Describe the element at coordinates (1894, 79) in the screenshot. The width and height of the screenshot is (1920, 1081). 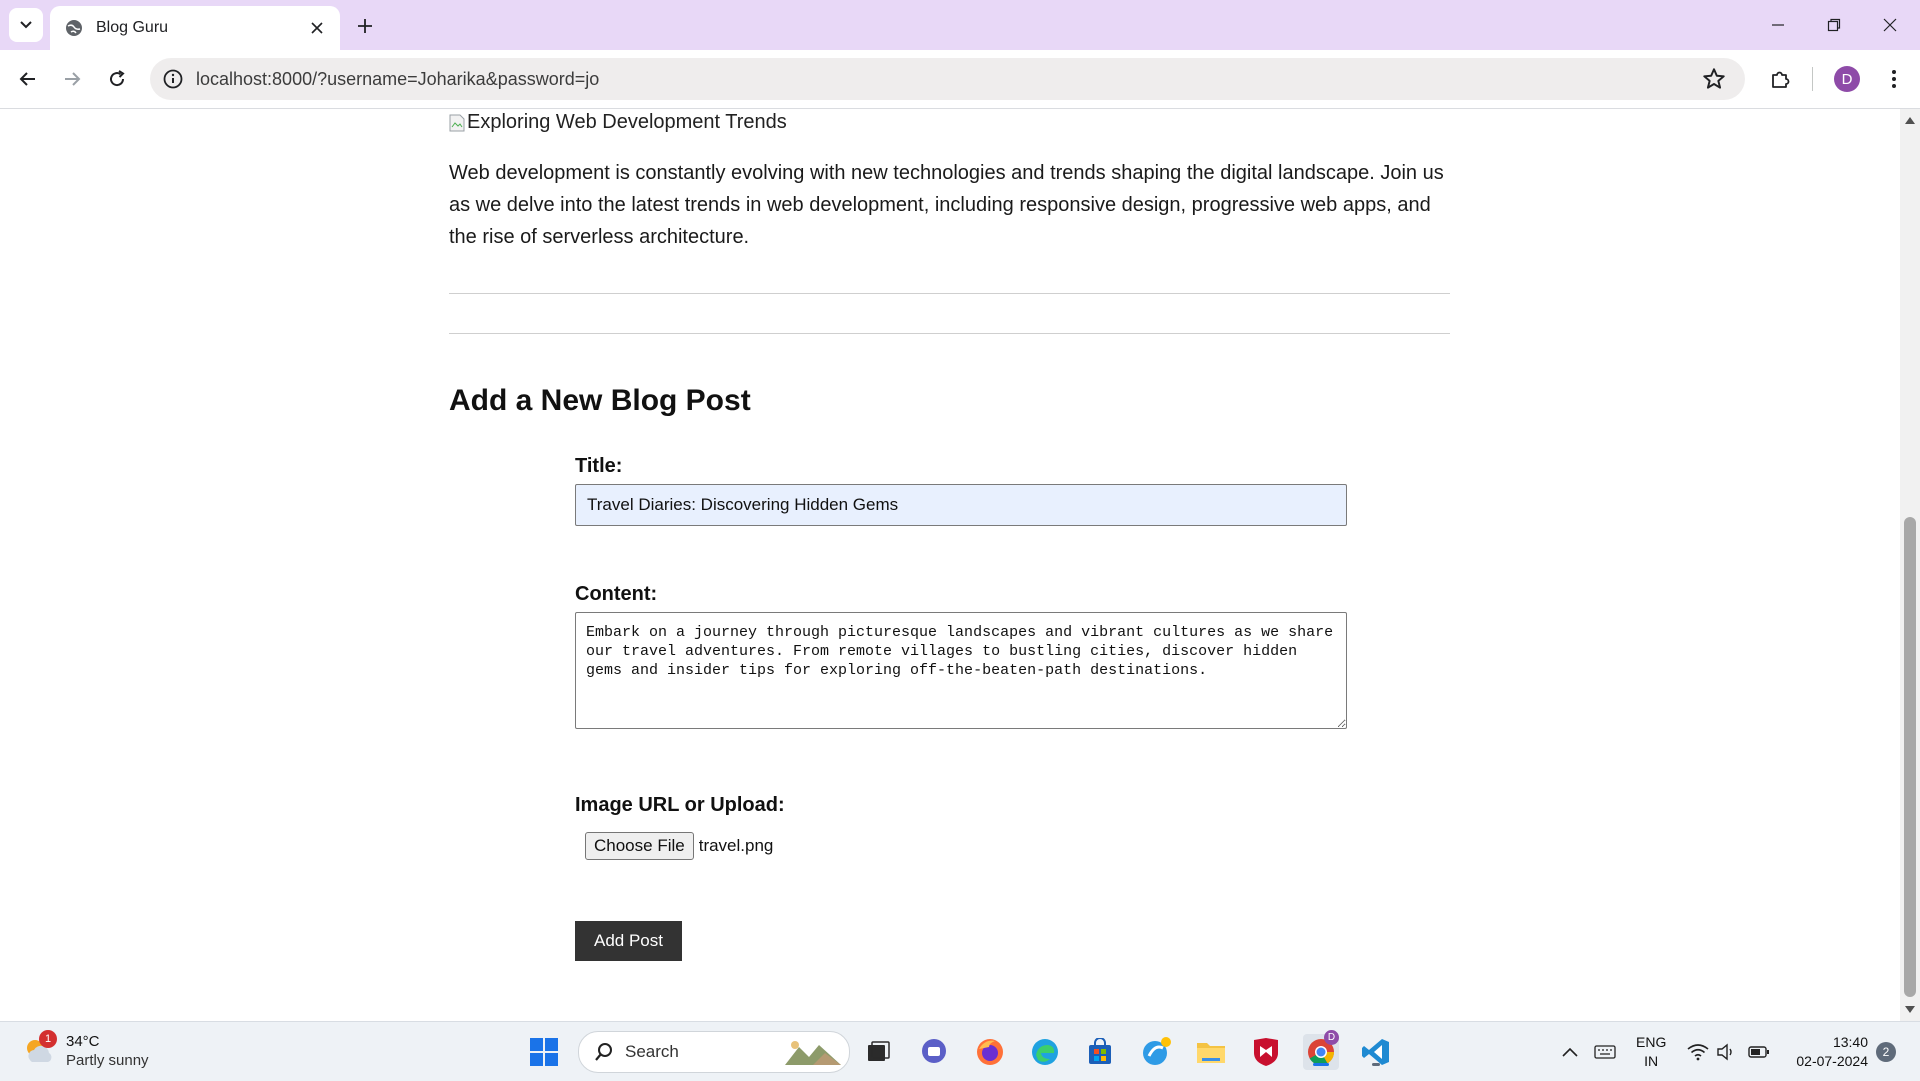
I see `browser-menu-button` at that location.